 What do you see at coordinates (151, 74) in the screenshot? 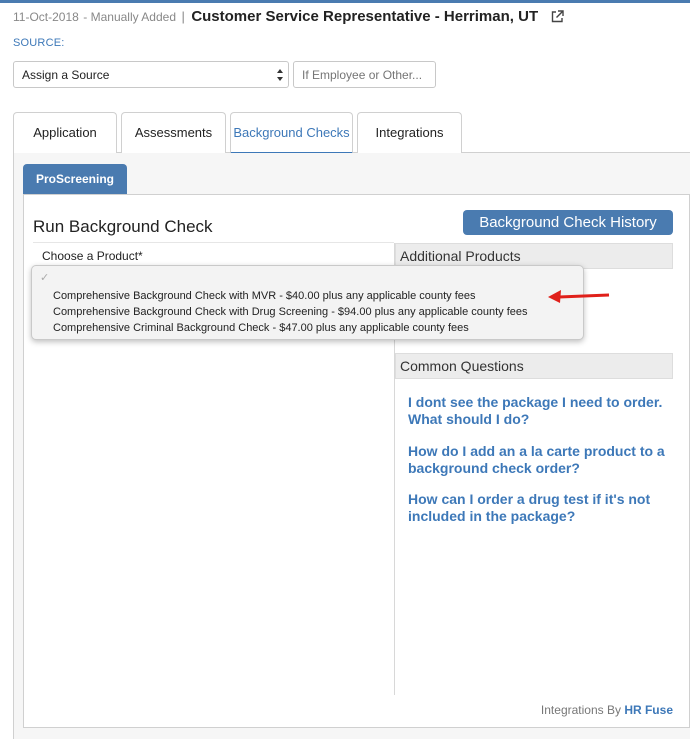
I see `source-select: Assign a Source` at bounding box center [151, 74].